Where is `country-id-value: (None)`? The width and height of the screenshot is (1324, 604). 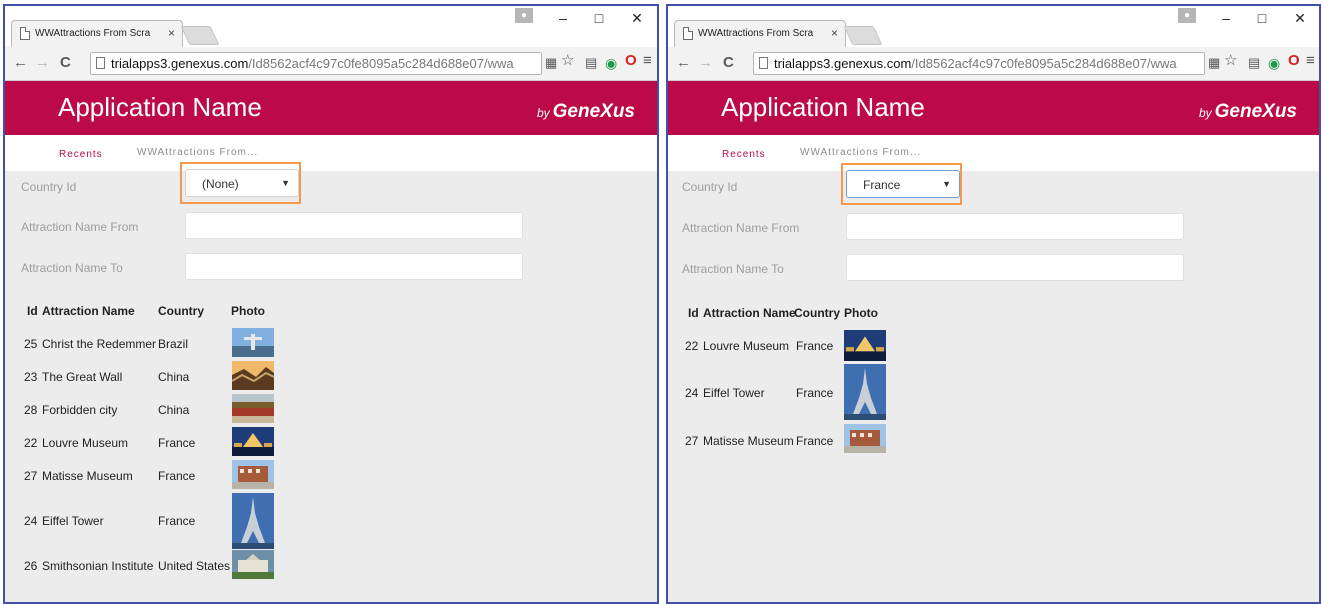 country-id-value: (None) is located at coordinates (220, 184).